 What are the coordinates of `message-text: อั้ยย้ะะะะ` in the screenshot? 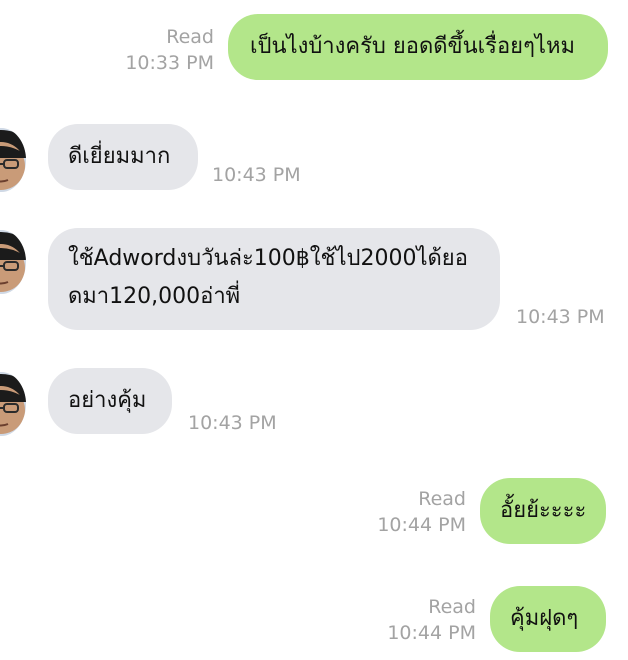 It's located at (543, 510).